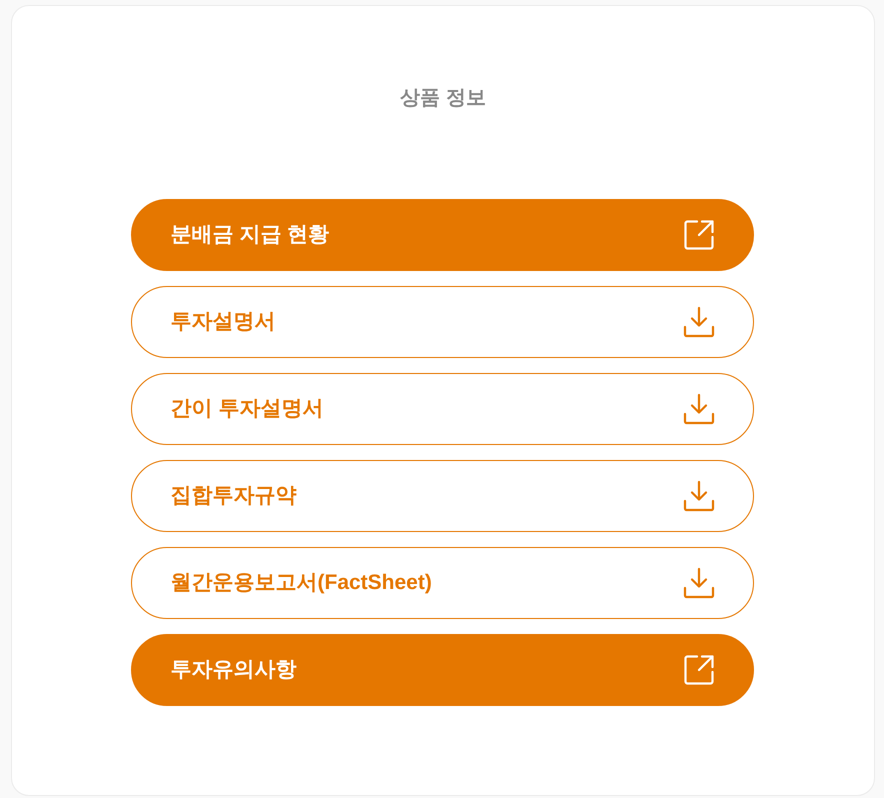 The image size is (884, 798). I want to click on section-title: 상품 정보, so click(443, 98).